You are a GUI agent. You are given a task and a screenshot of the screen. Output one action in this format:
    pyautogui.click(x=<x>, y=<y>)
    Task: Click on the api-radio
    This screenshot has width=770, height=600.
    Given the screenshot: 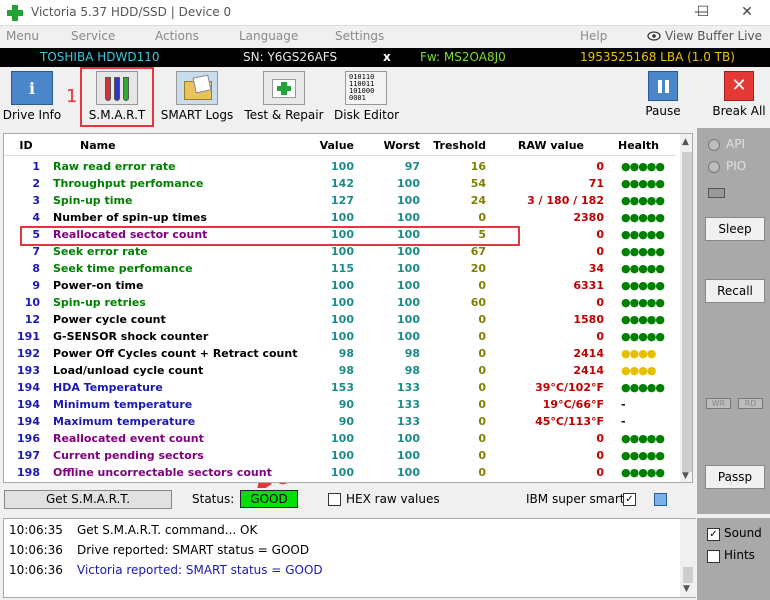 What is the action you would take?
    pyautogui.click(x=714, y=145)
    